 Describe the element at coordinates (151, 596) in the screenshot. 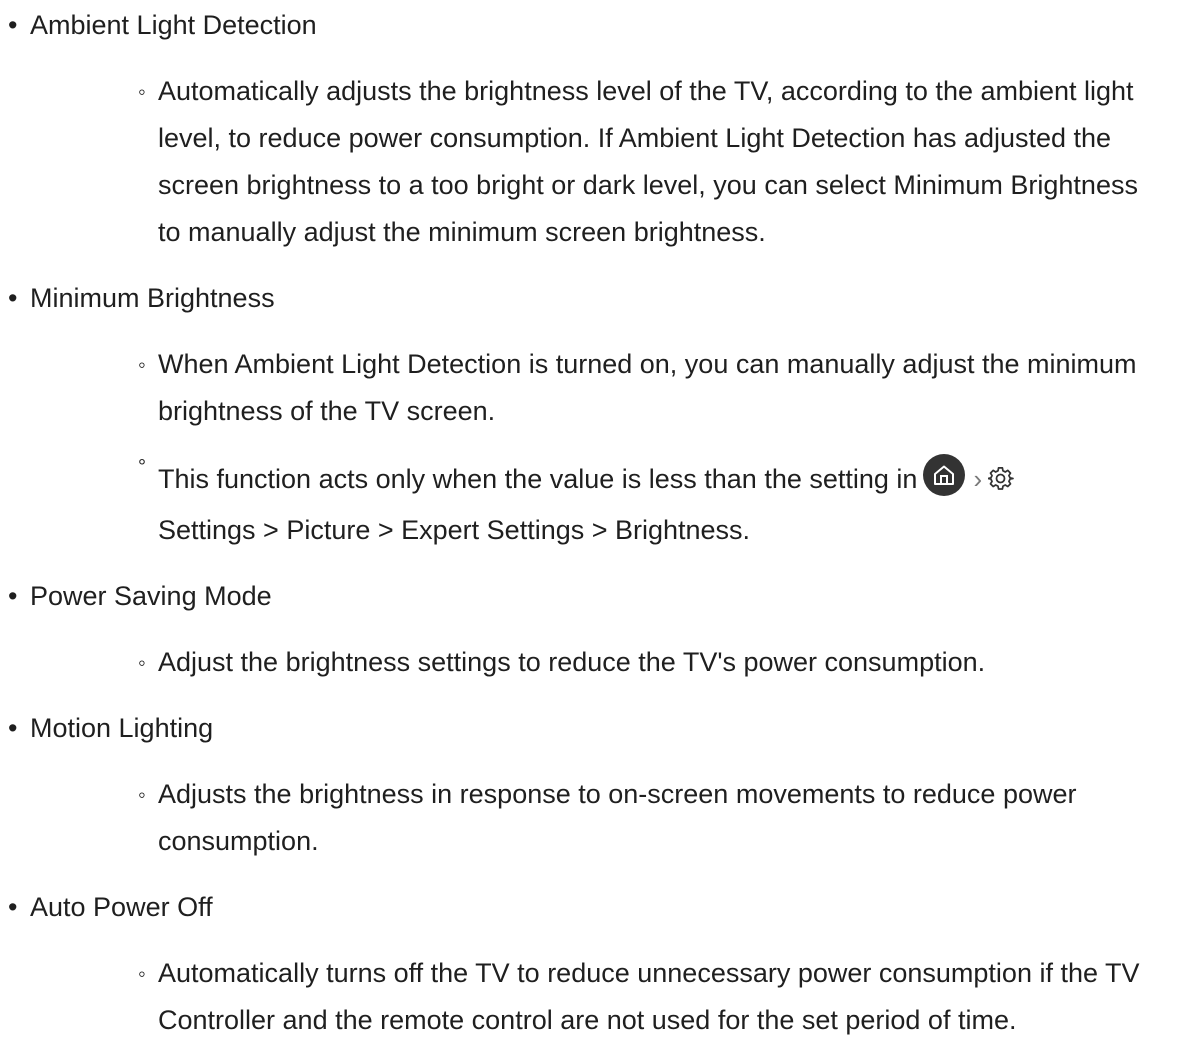

I see `item-title: Power Saving Mode` at that location.